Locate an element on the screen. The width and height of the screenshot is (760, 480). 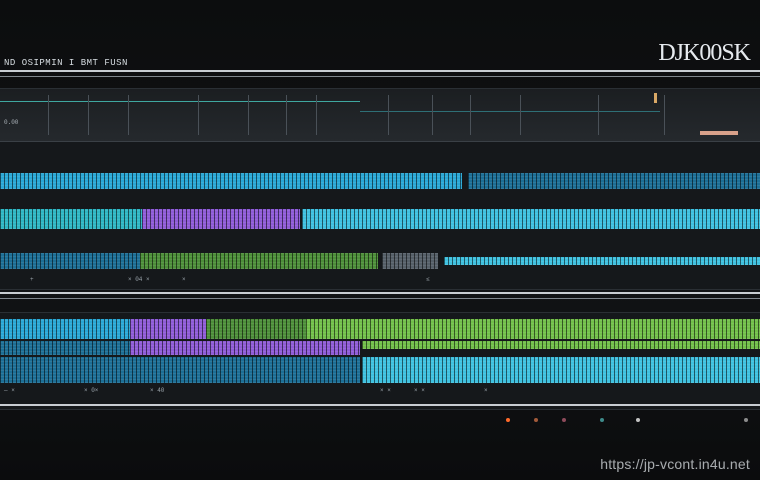
footer-control: × 40 is located at coordinates (157, 390).